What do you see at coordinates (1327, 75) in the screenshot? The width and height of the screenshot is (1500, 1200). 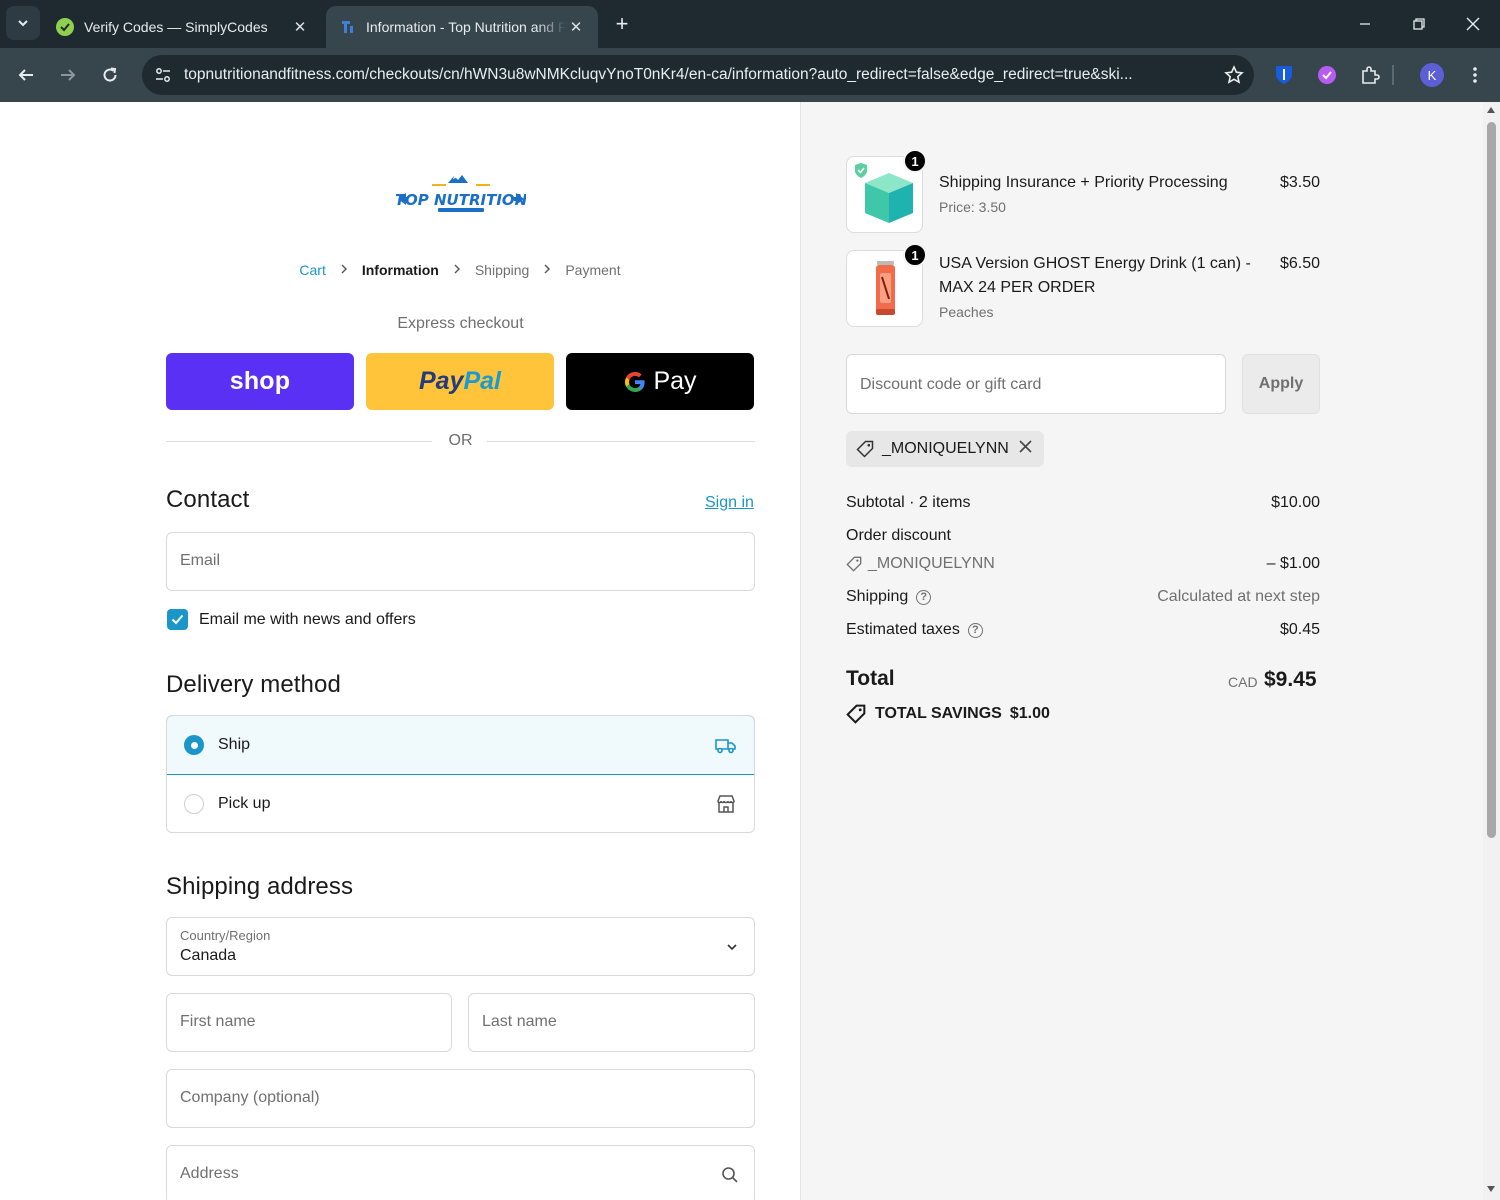 I see `simplycodes-extension-icon` at bounding box center [1327, 75].